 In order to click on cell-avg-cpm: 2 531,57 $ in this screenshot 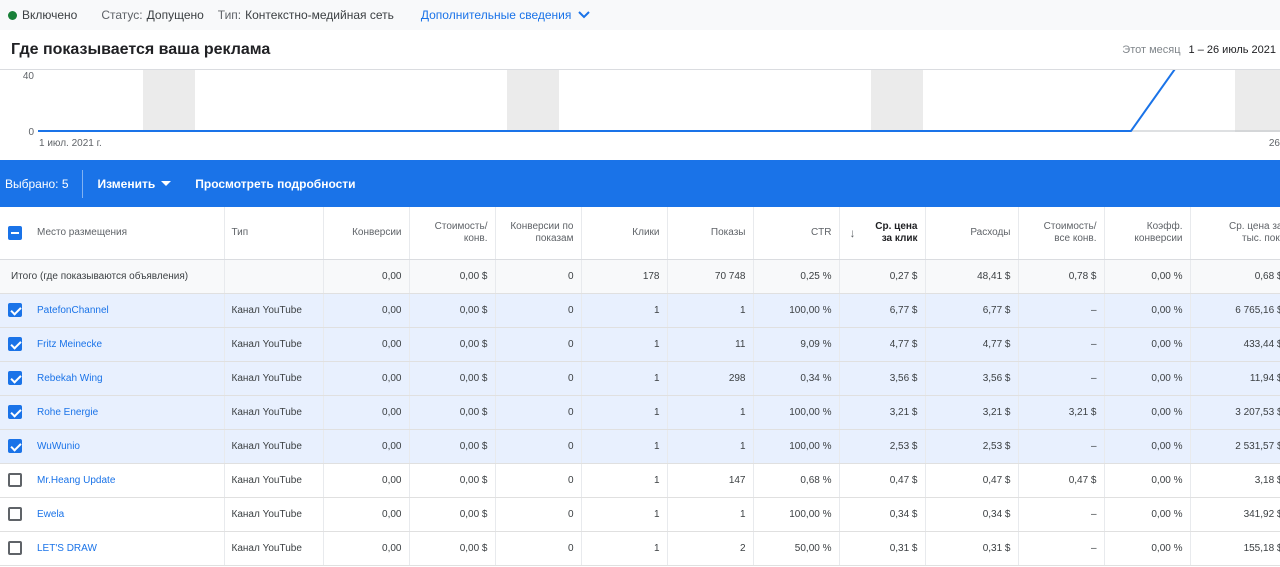, I will do `click(1235, 446)`.